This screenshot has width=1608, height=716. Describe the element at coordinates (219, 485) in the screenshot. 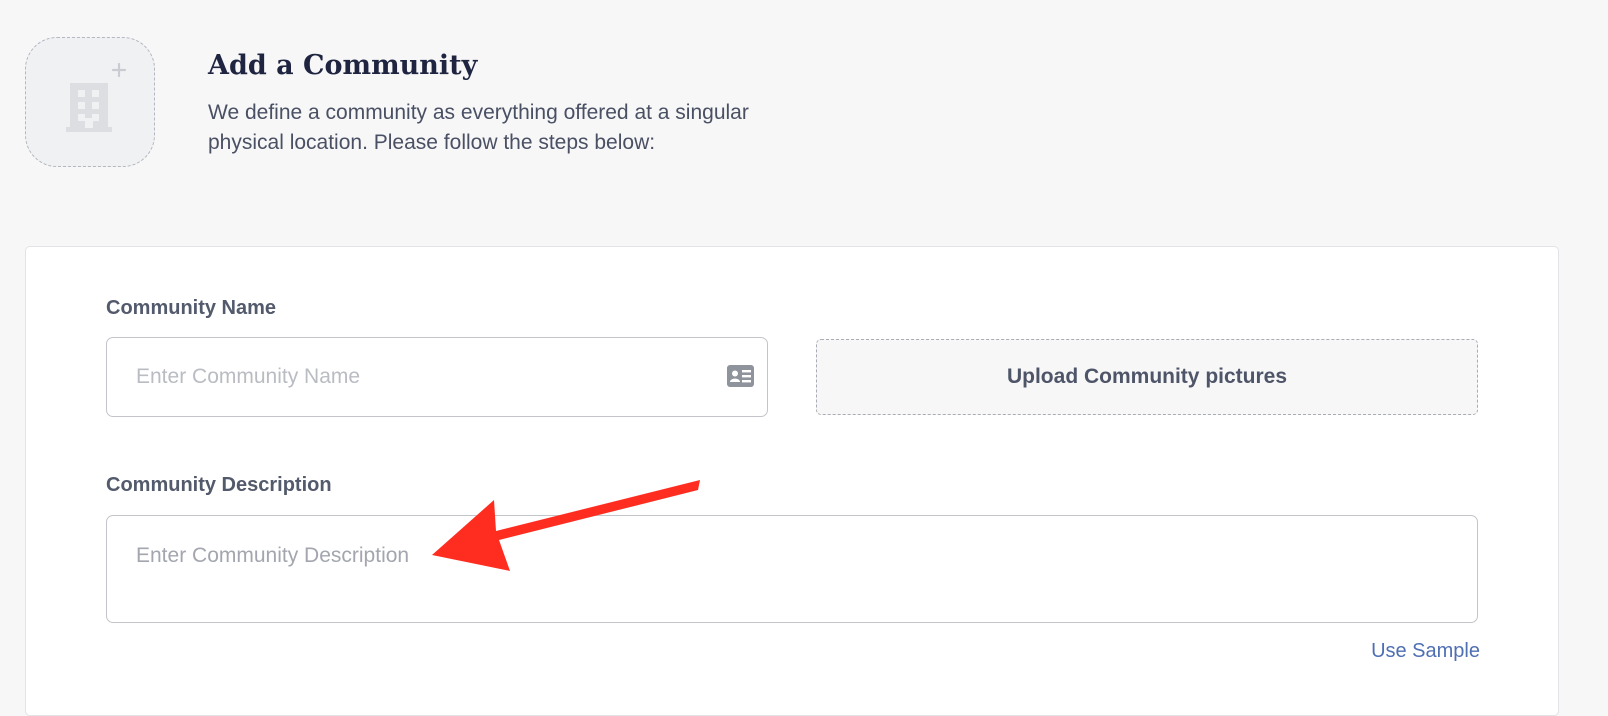

I see `community-description-label: Community Description` at that location.